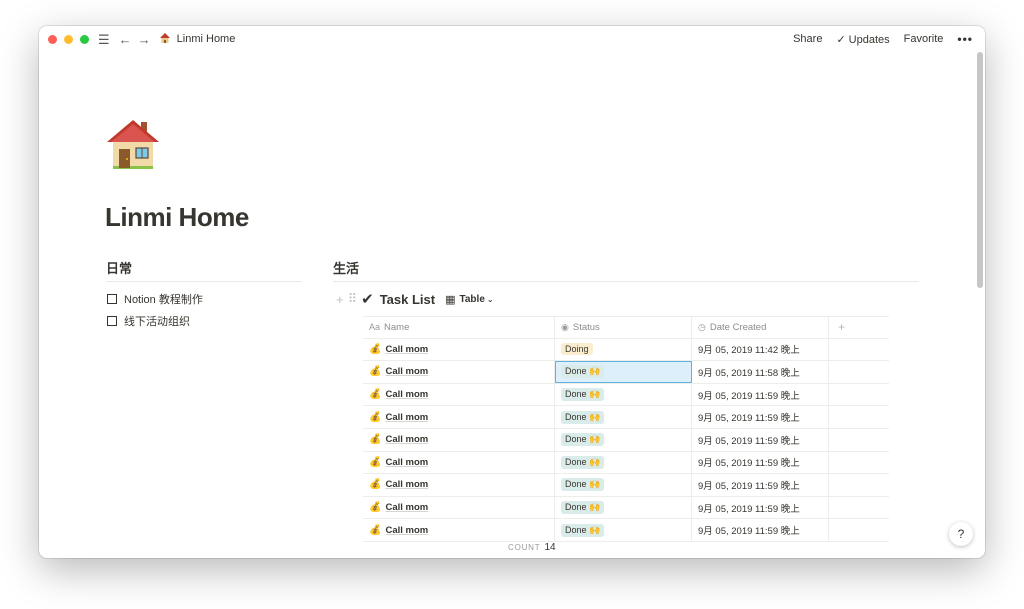 This screenshot has width=1024, height=609. I want to click on view-label: Table, so click(472, 299).